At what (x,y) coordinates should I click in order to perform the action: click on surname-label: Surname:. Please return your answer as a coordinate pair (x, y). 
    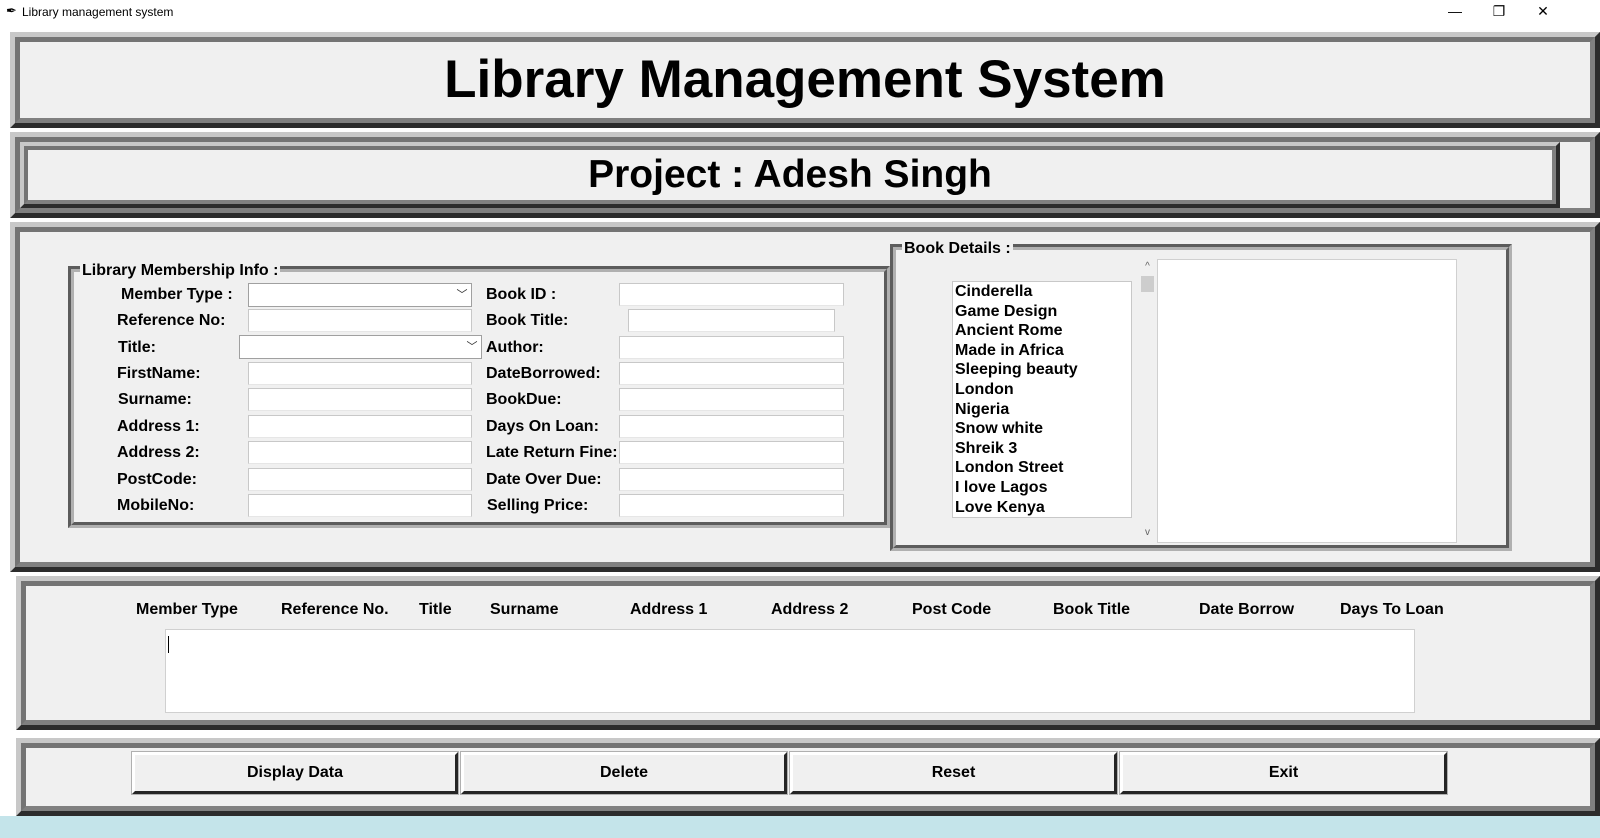
    Looking at the image, I should click on (155, 399).